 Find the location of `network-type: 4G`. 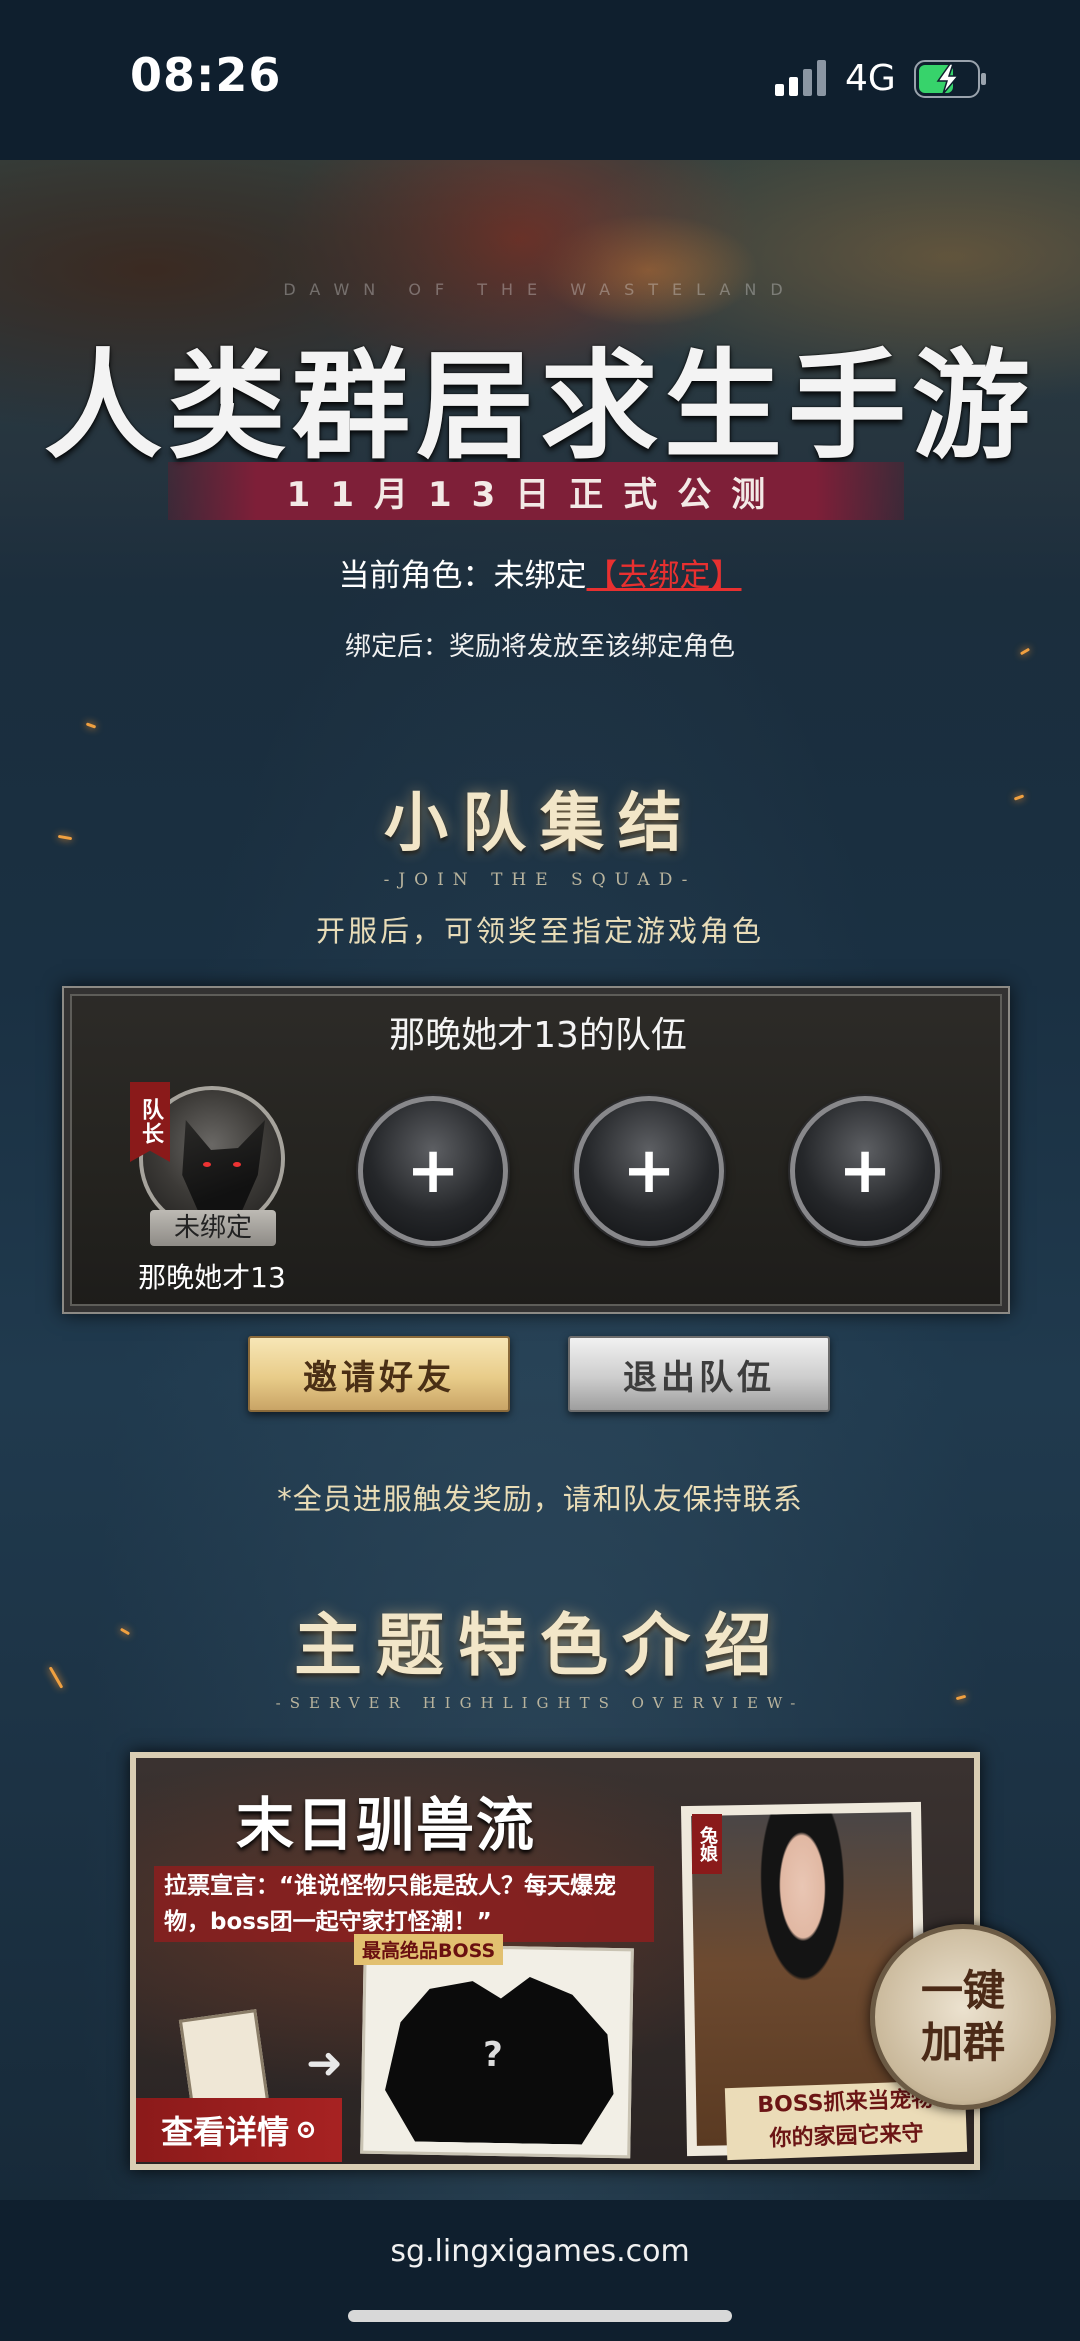

network-type: 4G is located at coordinates (870, 78).